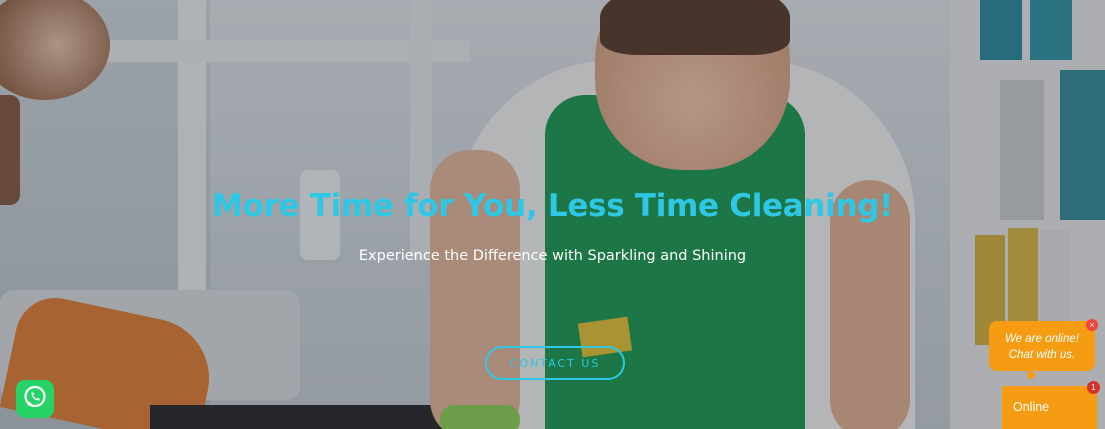  I want to click on chat-online-tab: Online, so click(1049, 407).